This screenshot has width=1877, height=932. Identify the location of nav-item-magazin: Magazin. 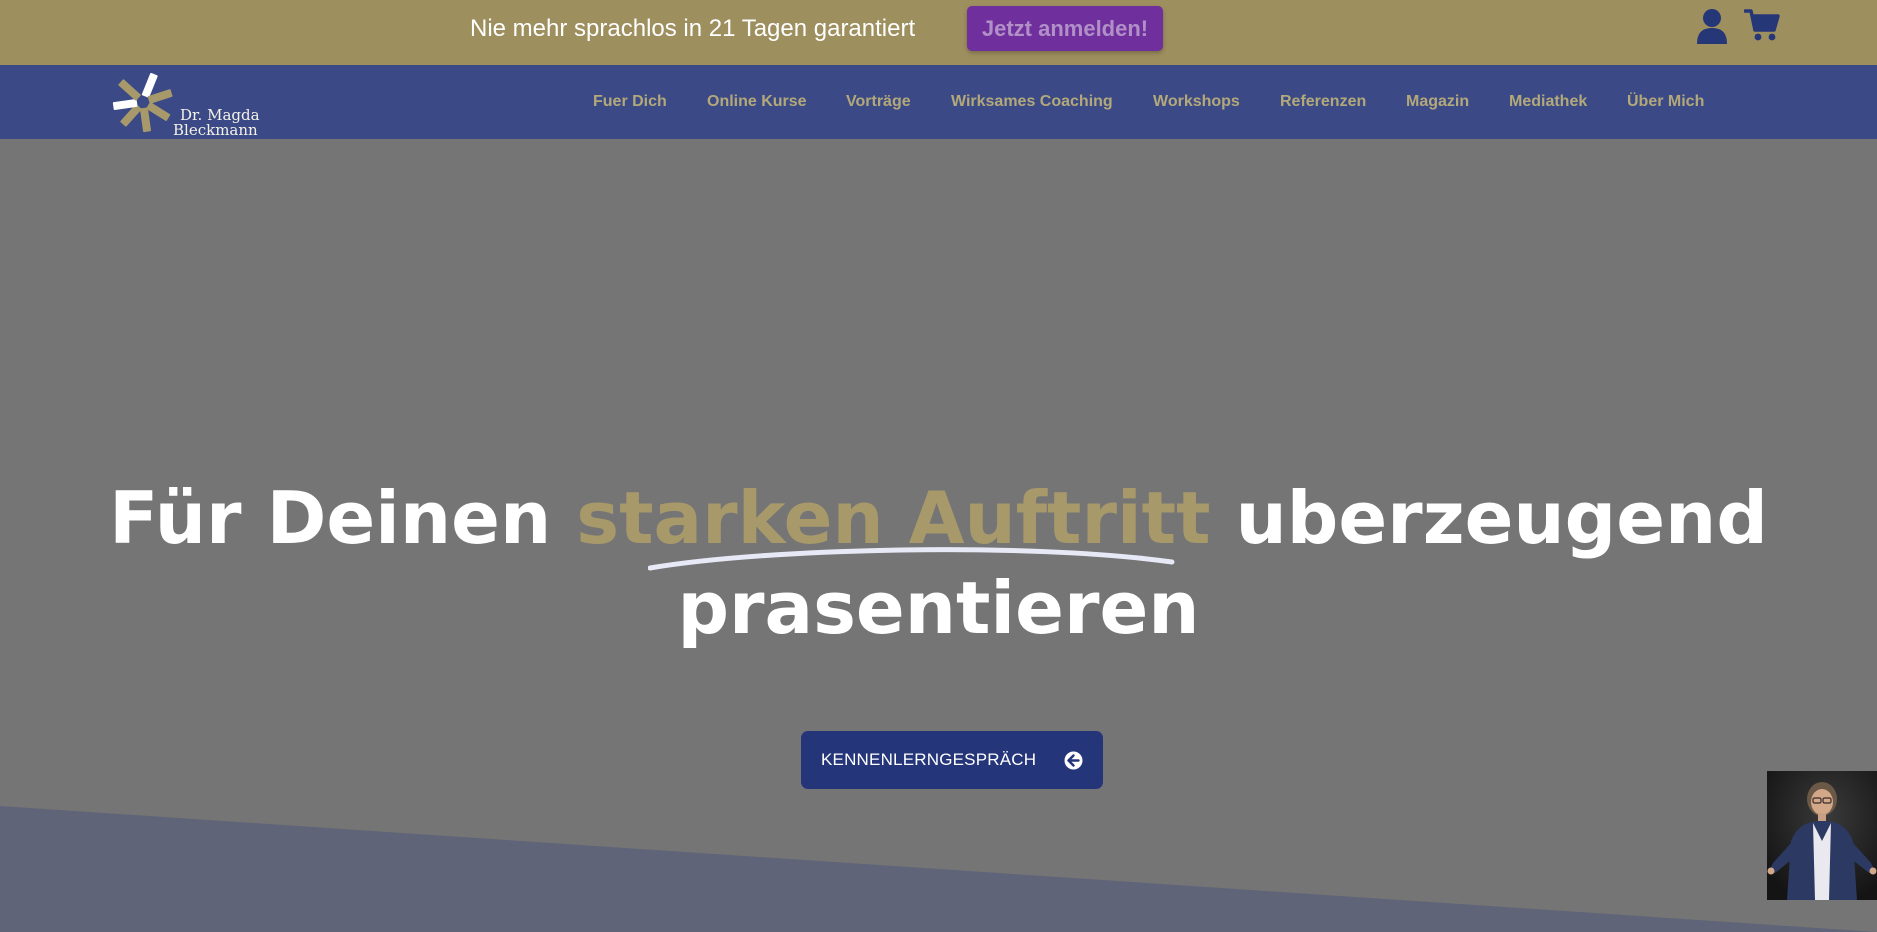
(1437, 102).